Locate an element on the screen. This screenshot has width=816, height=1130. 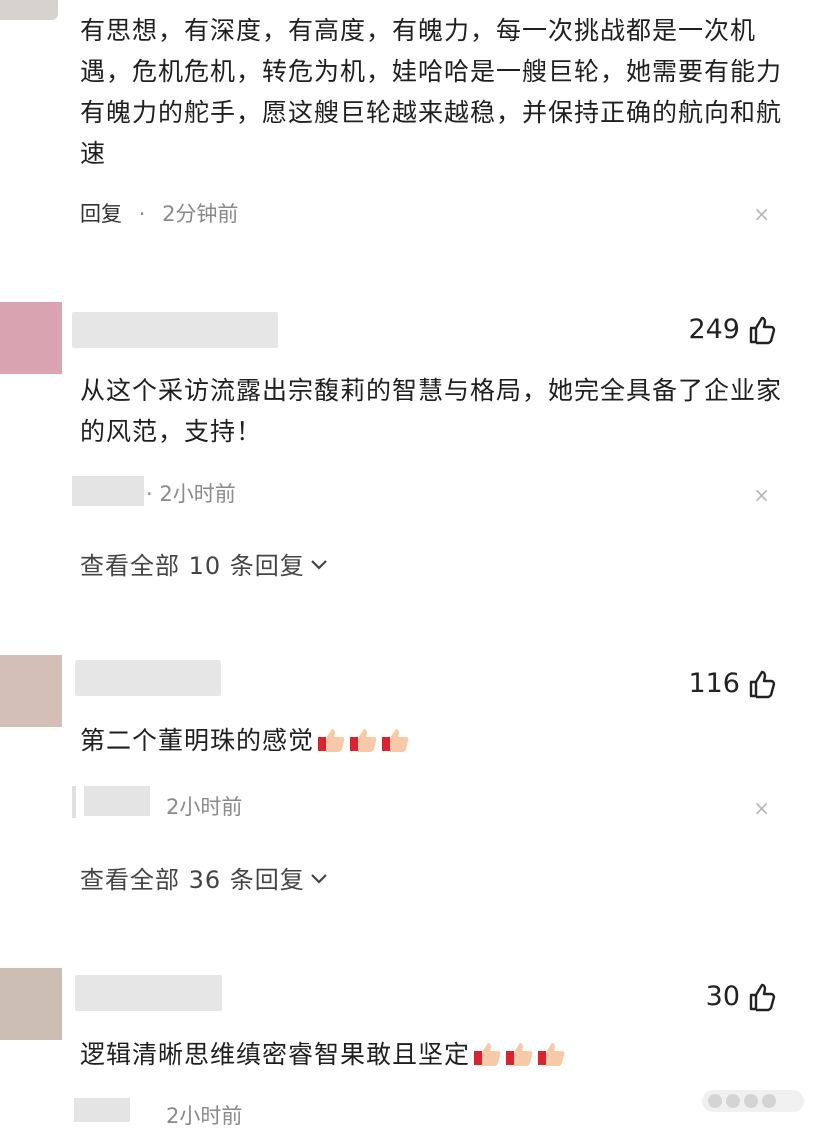
view-all-replies-button: 查看全部 36 条回复 is located at coordinates (204, 877).